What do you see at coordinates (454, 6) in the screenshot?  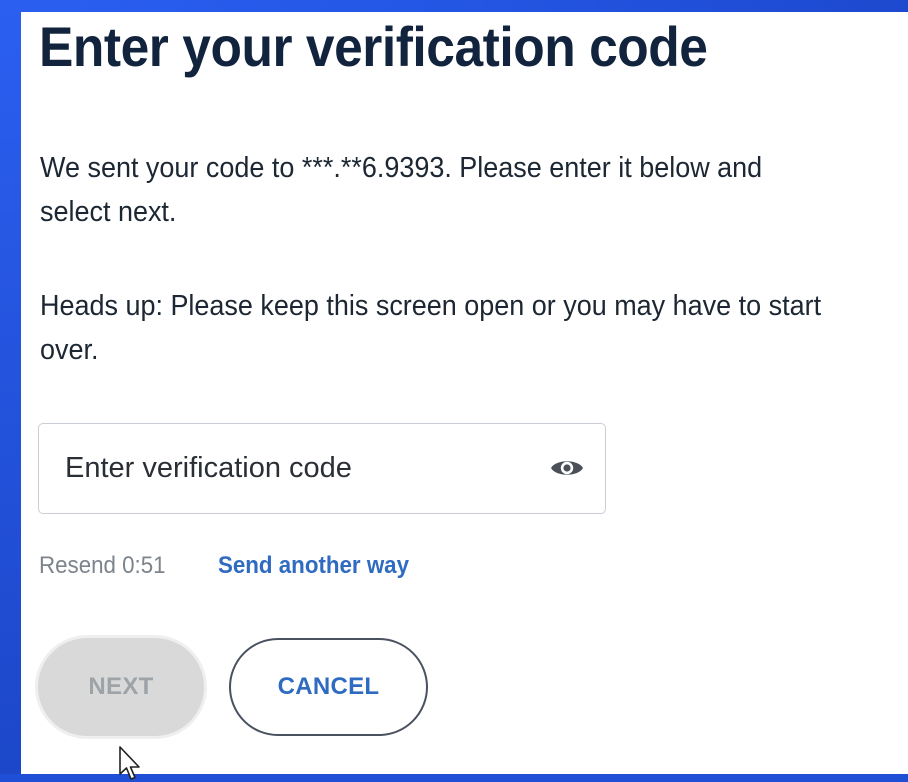 I see `window-frame-top` at bounding box center [454, 6].